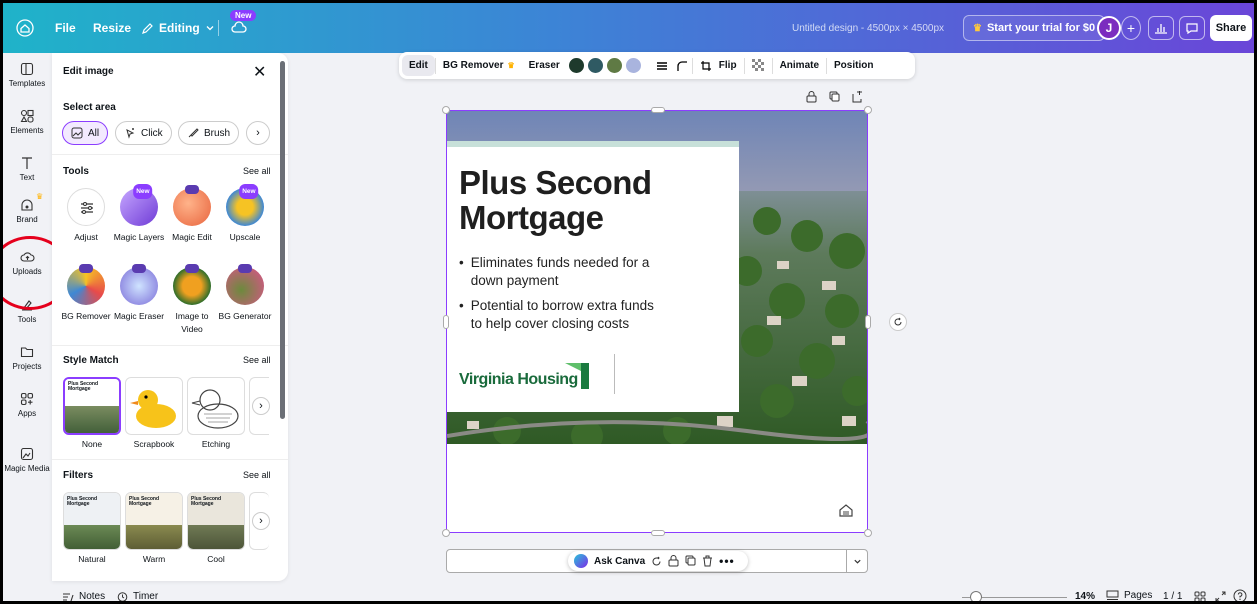 The image size is (1257, 604). What do you see at coordinates (258, 133) in the screenshot?
I see `chips-next-button: ›` at bounding box center [258, 133].